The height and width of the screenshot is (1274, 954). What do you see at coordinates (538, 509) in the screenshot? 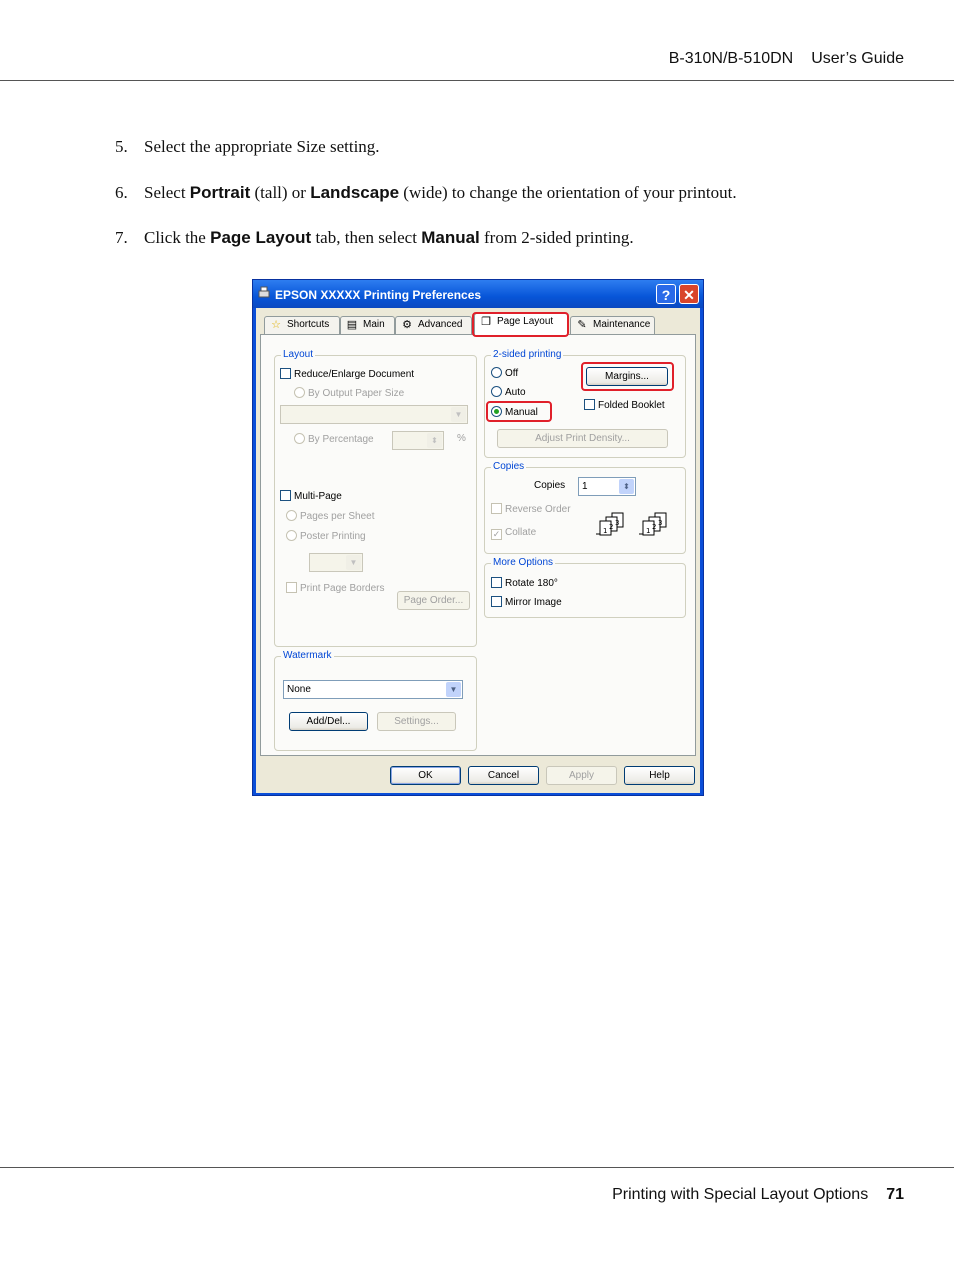
I see `checkbox-label: Reverse Order` at bounding box center [538, 509].